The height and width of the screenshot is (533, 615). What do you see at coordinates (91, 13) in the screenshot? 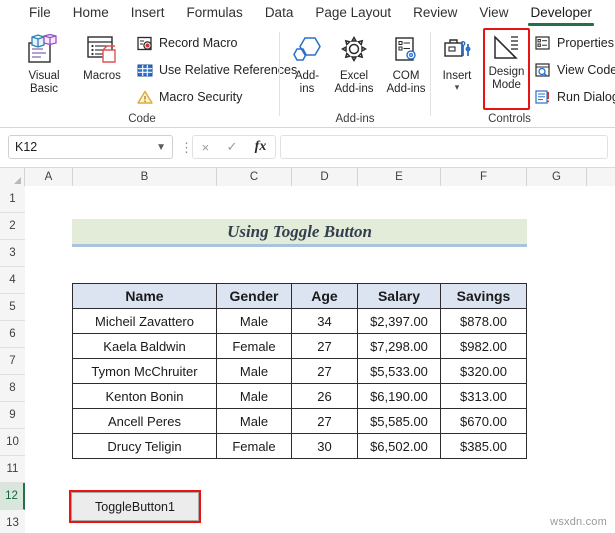
I see `tab-home: Home` at bounding box center [91, 13].